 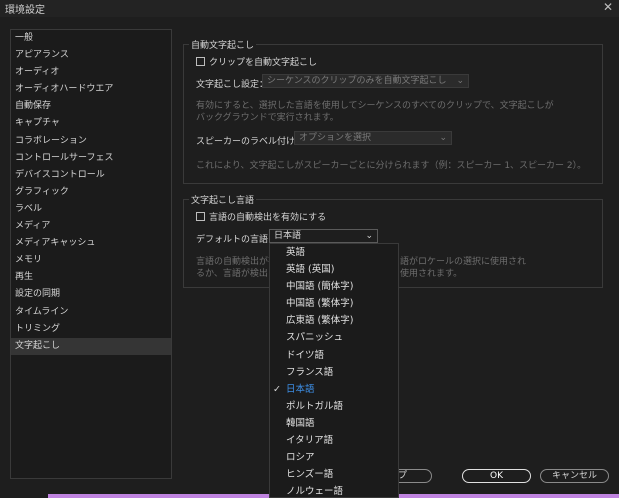 I want to click on speaker-value: オプションを選択, so click(x=335, y=138).